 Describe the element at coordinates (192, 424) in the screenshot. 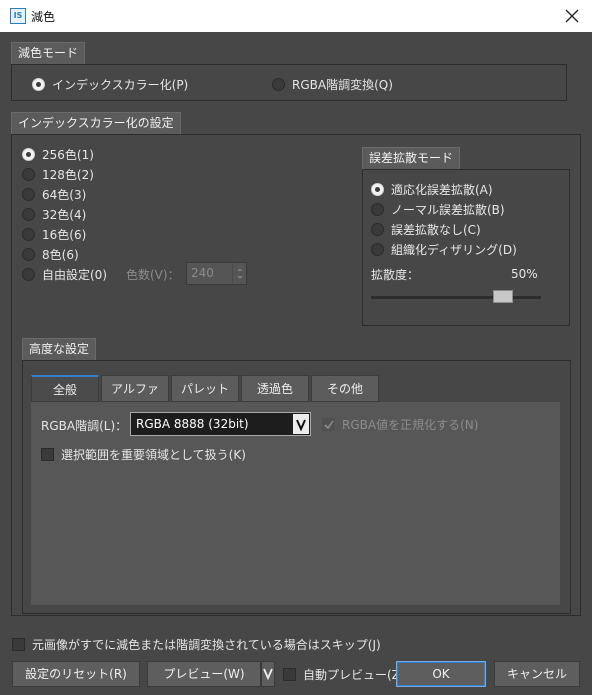

I see `rgba-depth-value: RGBA 8888 (32bit)` at that location.